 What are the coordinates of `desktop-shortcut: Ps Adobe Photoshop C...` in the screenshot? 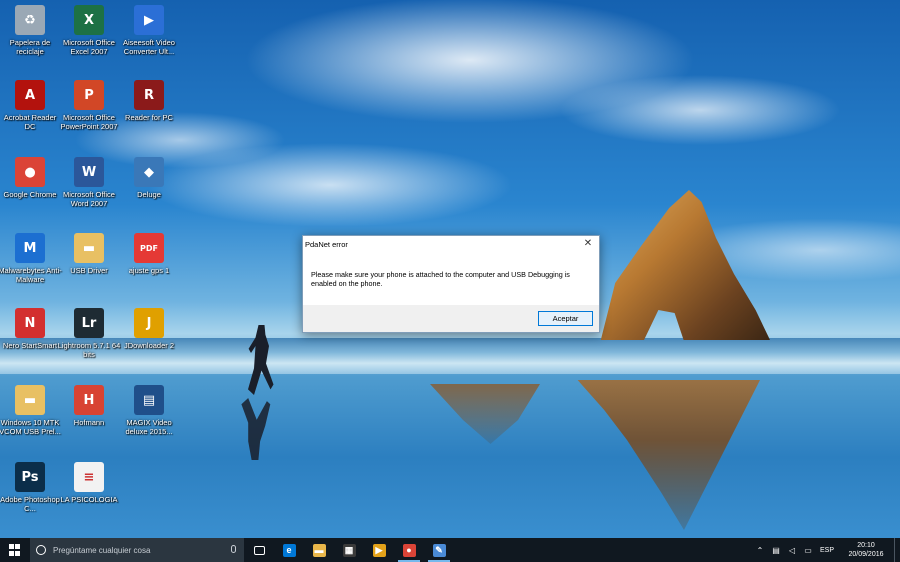 It's located at (31, 497).